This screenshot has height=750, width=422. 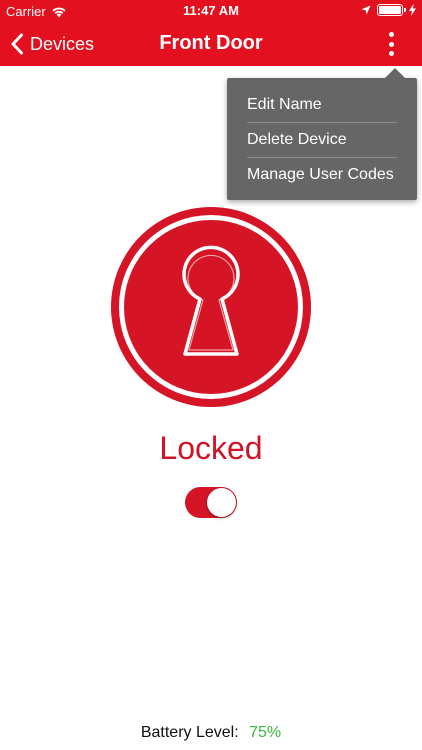 What do you see at coordinates (412, 10) in the screenshot?
I see `charging-bolt-icon` at bounding box center [412, 10].